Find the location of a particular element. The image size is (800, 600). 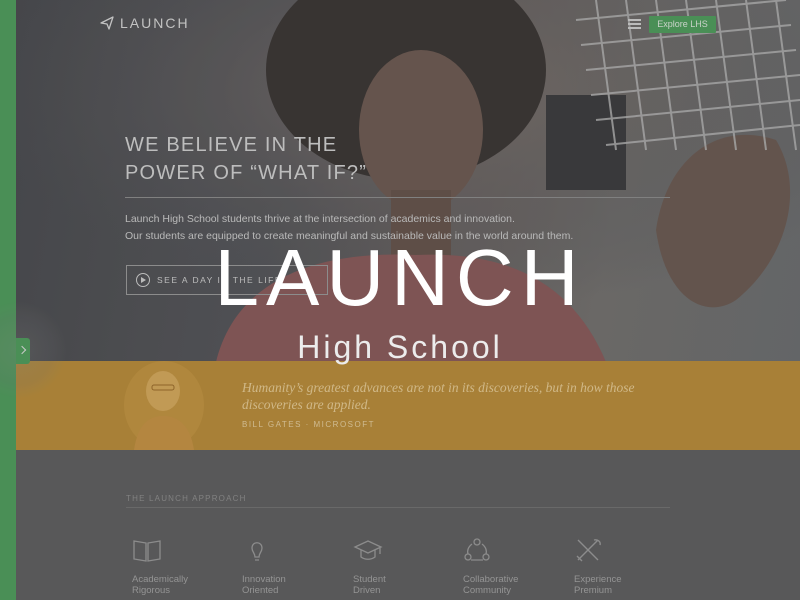

overlay-brand-title: LAUNCH is located at coordinates (400, 277).